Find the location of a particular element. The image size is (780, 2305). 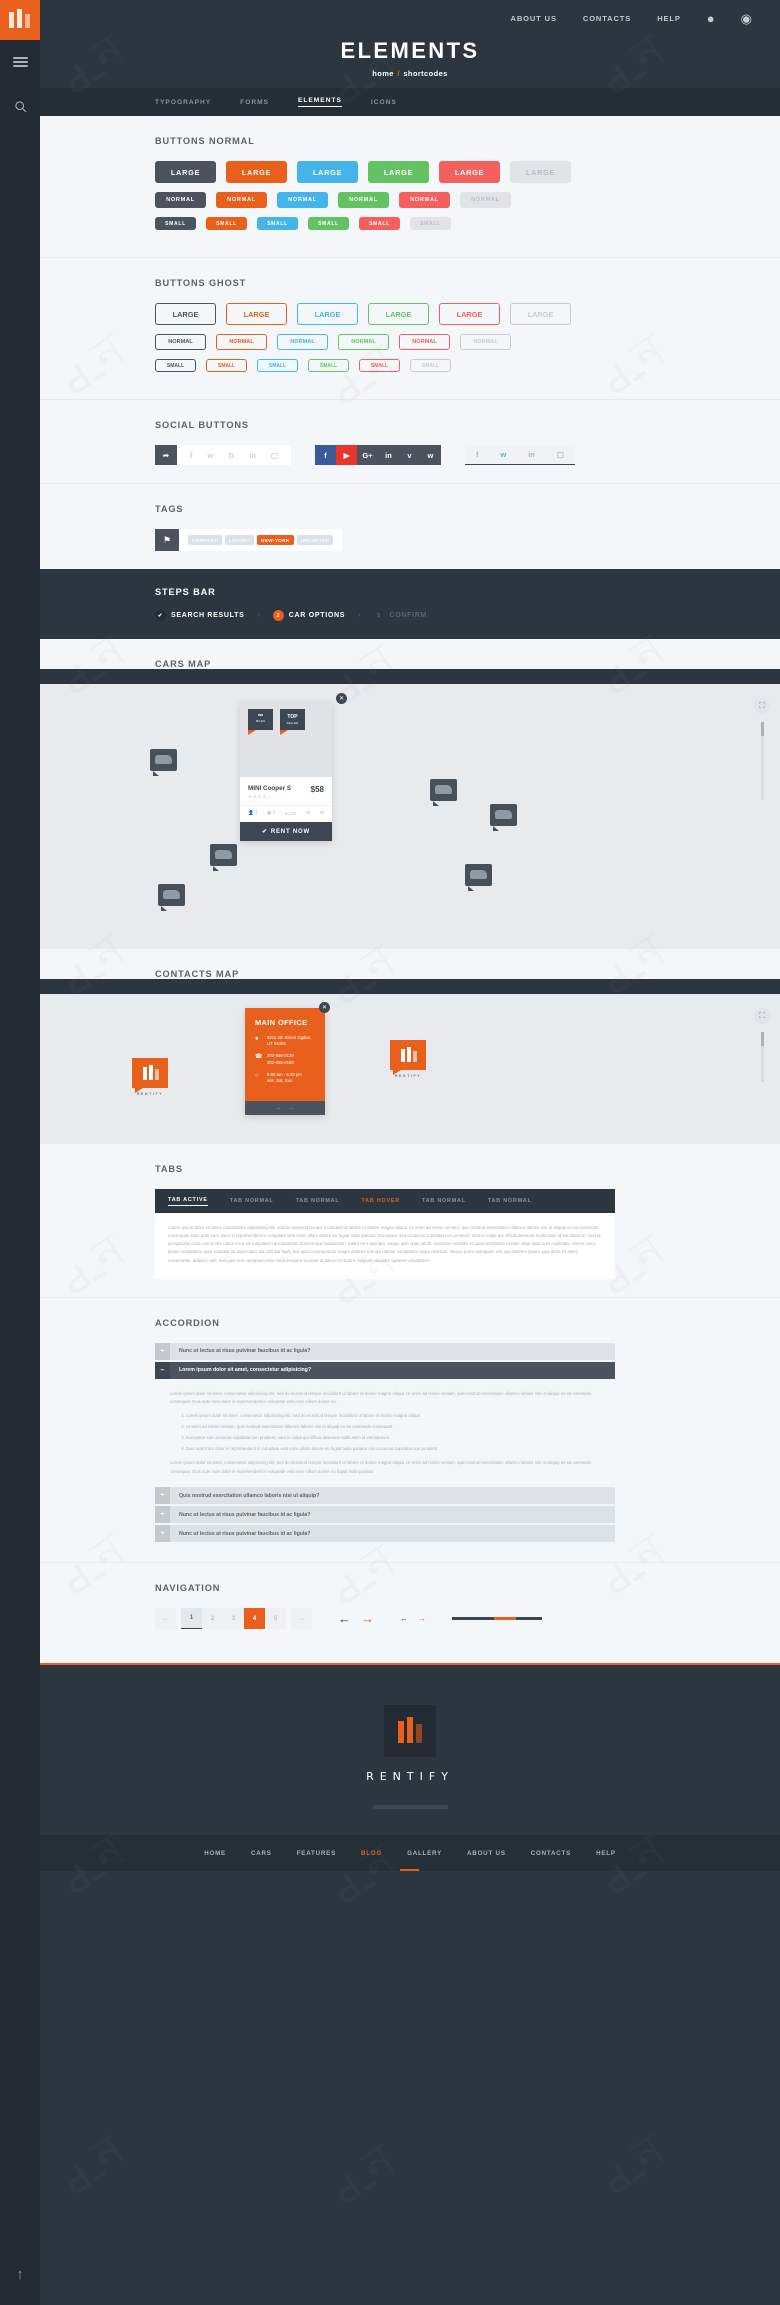

button-small-orange: SMALL is located at coordinates (226, 223).